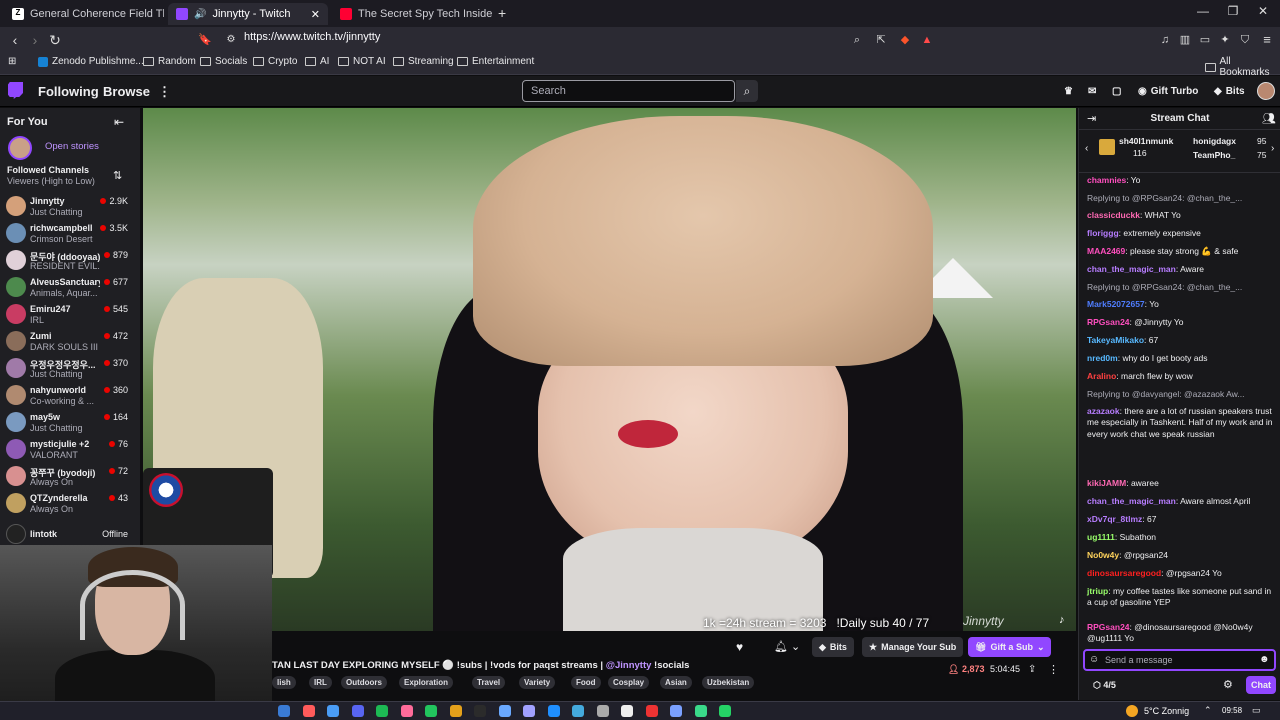 Image resolution: width=1280 pixels, height=720 pixels. What do you see at coordinates (72, 146) in the screenshot?
I see `open-stories-link: Open stories` at bounding box center [72, 146].